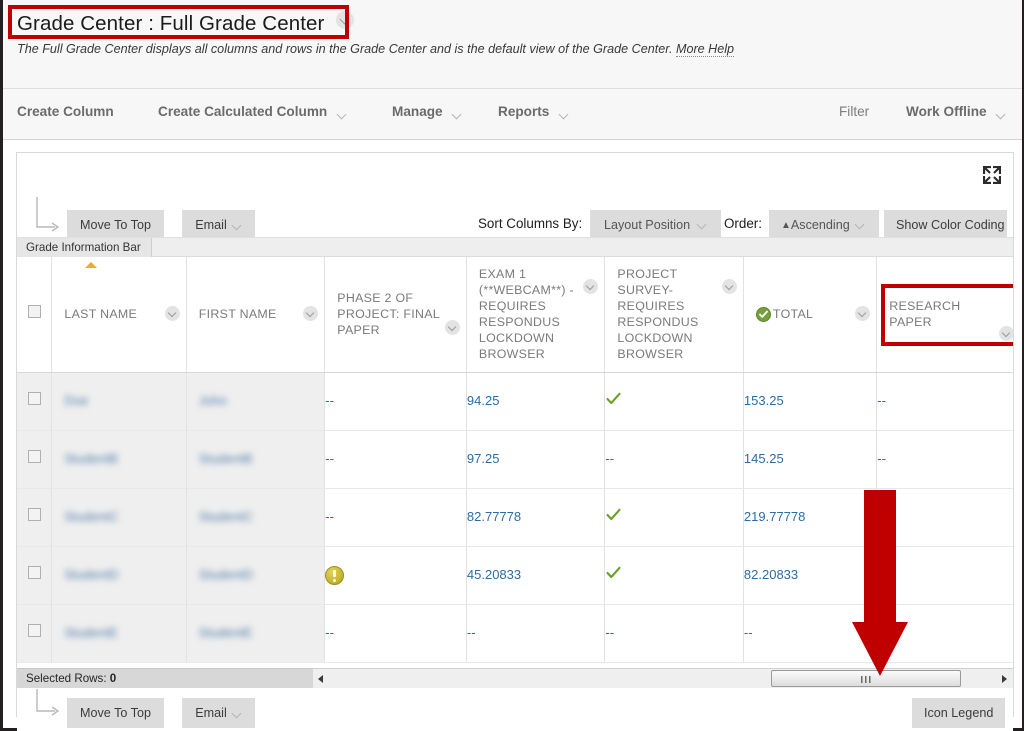  What do you see at coordinates (119, 401) in the screenshot?
I see `cell-last-name: Doe` at bounding box center [119, 401].